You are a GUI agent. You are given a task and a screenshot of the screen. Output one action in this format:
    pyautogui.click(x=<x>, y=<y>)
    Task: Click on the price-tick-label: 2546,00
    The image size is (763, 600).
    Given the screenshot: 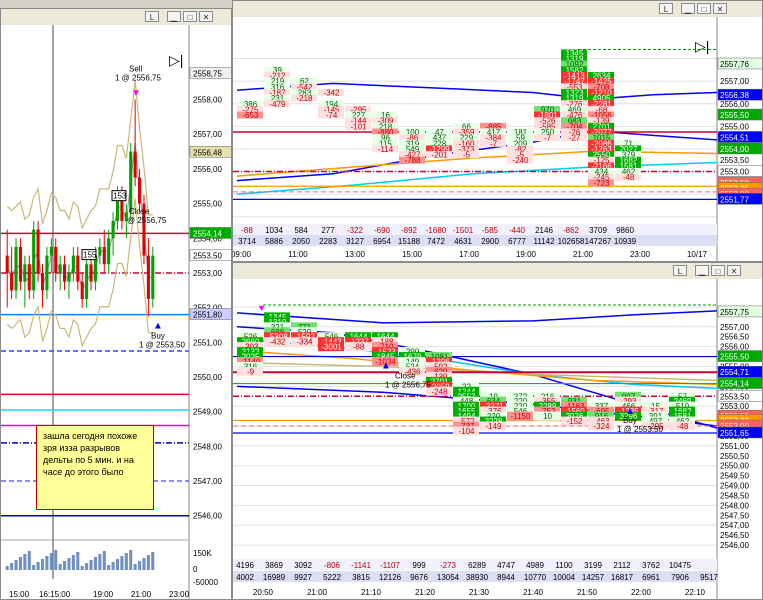 What is the action you would take?
    pyautogui.click(x=734, y=545)
    